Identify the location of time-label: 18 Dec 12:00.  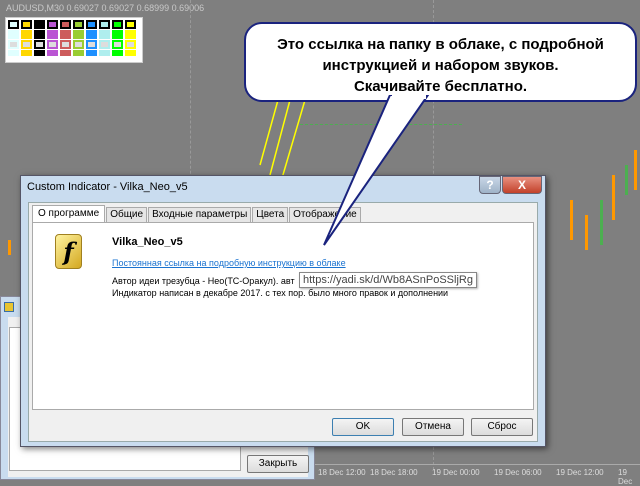
(342, 472).